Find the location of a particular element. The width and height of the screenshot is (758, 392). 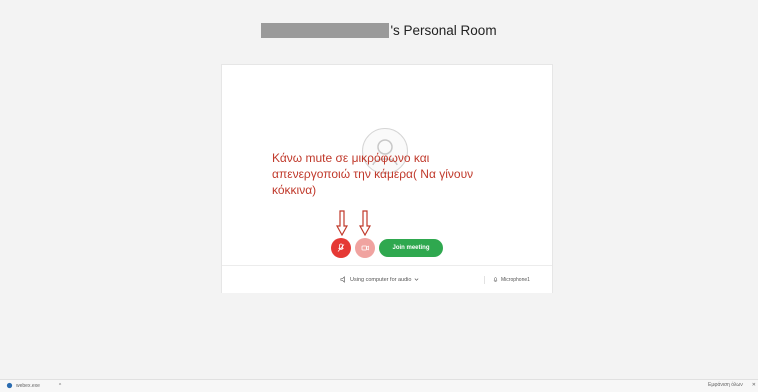

page-title: 's Personal Room is located at coordinates (443, 30).